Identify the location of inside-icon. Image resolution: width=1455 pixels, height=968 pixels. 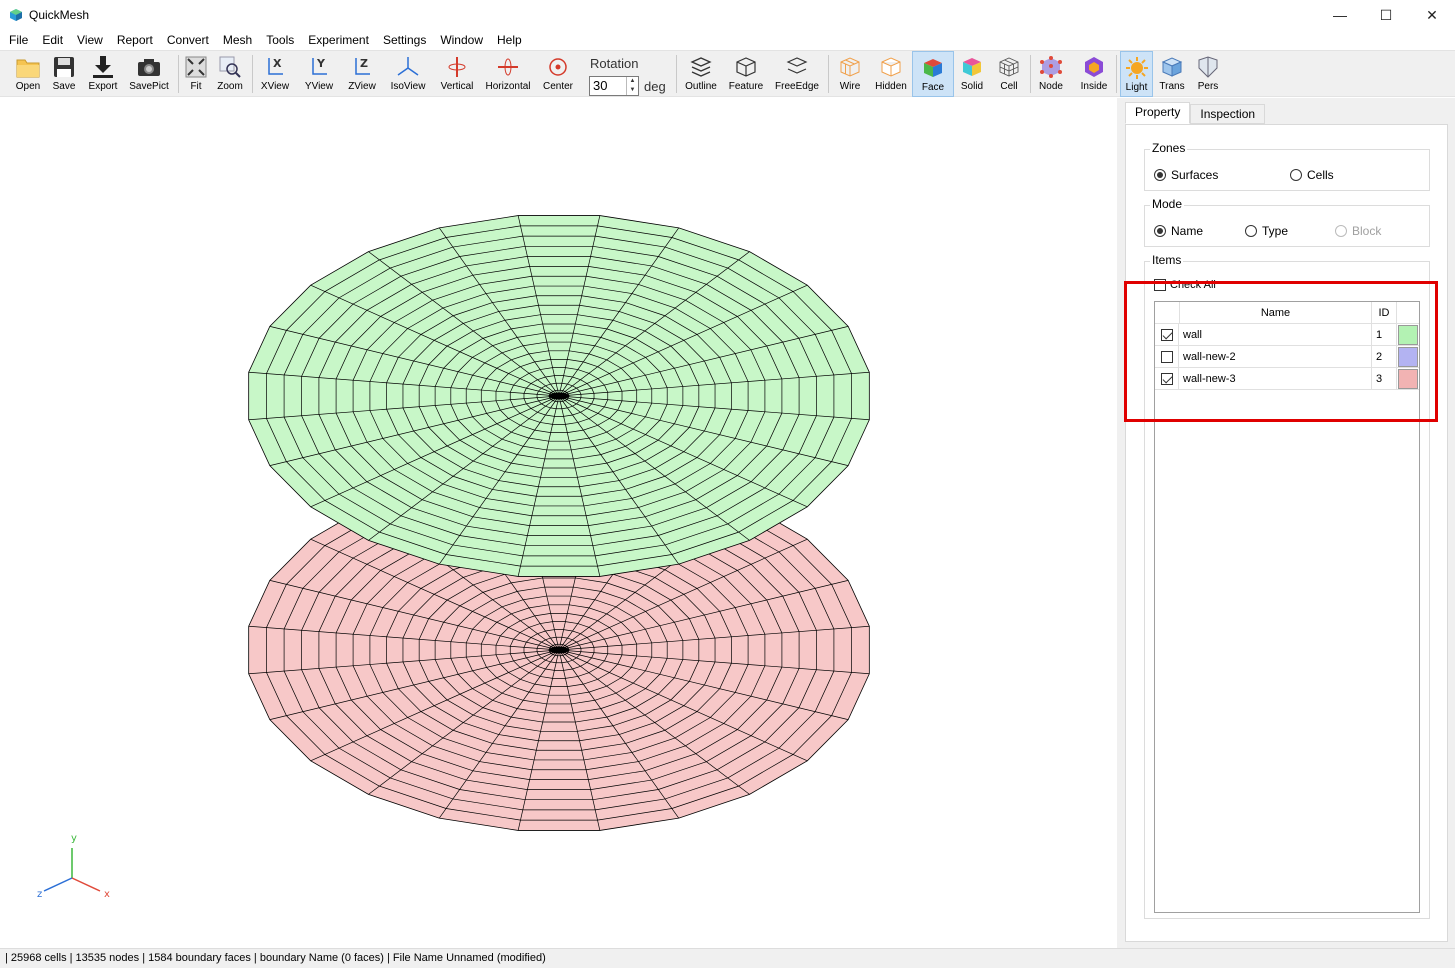
(1094, 67).